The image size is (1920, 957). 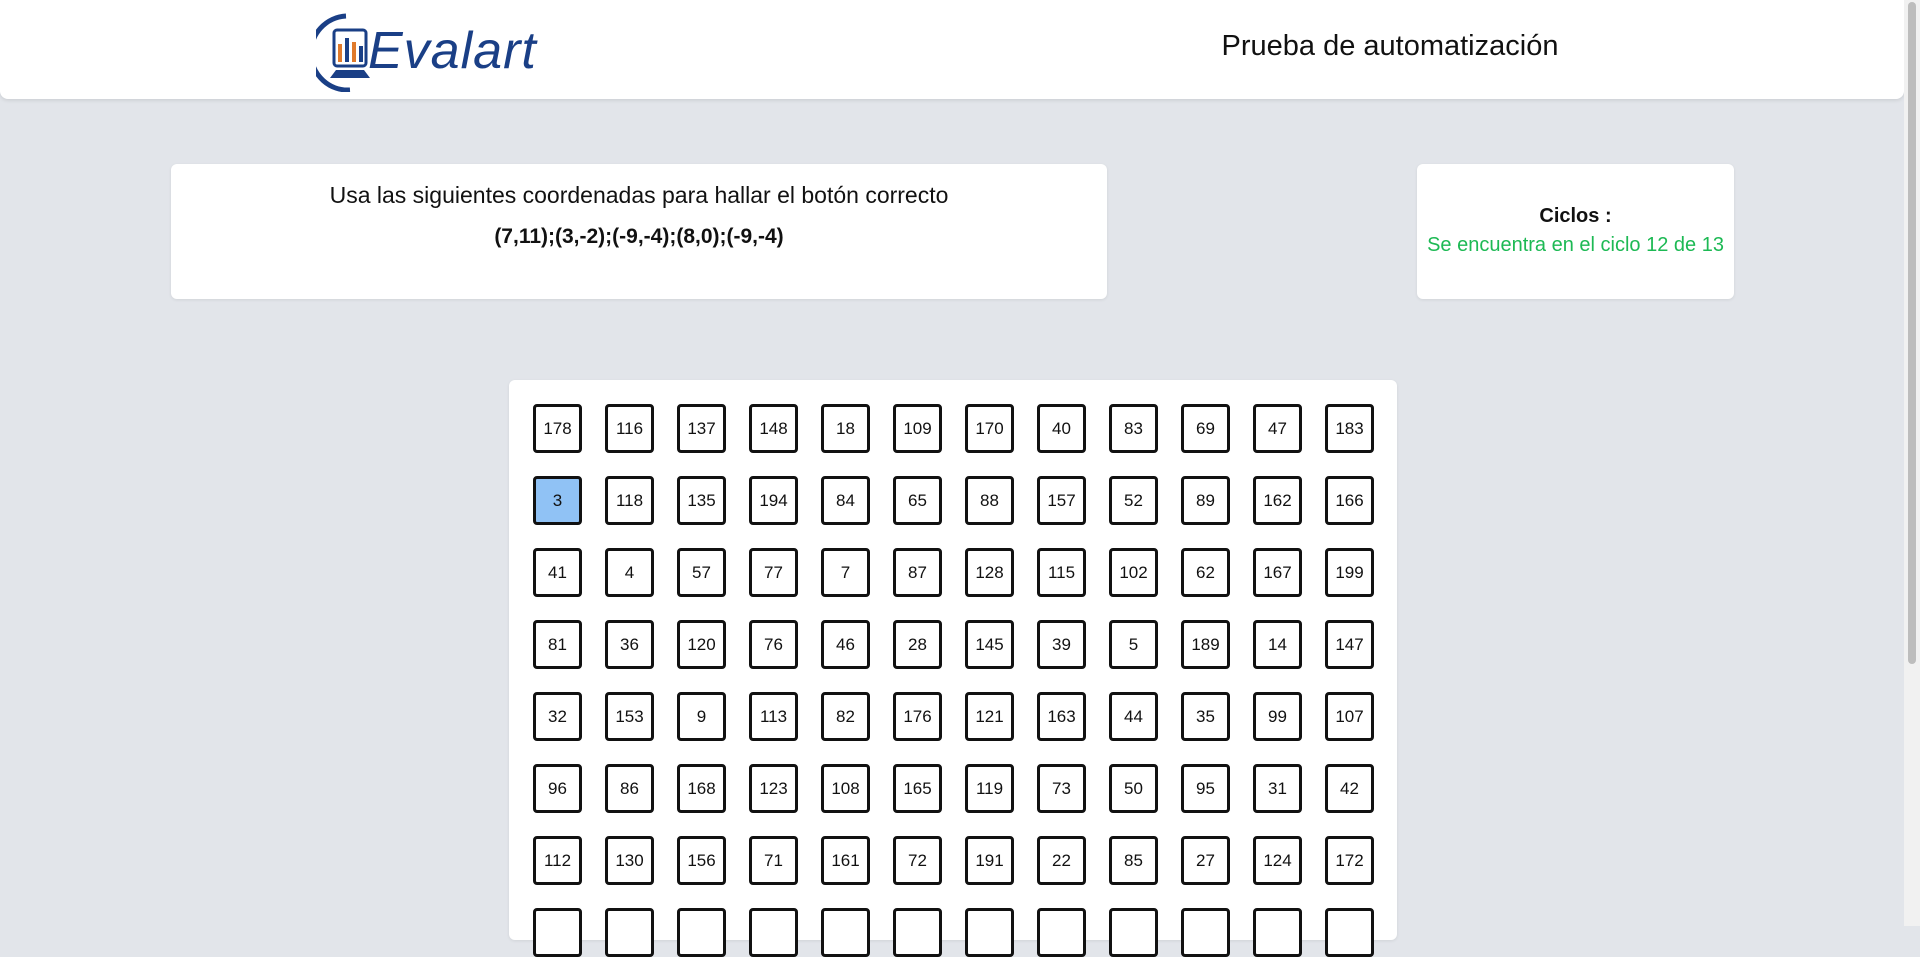 What do you see at coordinates (629, 860) in the screenshot?
I see `grid-button: 130` at bounding box center [629, 860].